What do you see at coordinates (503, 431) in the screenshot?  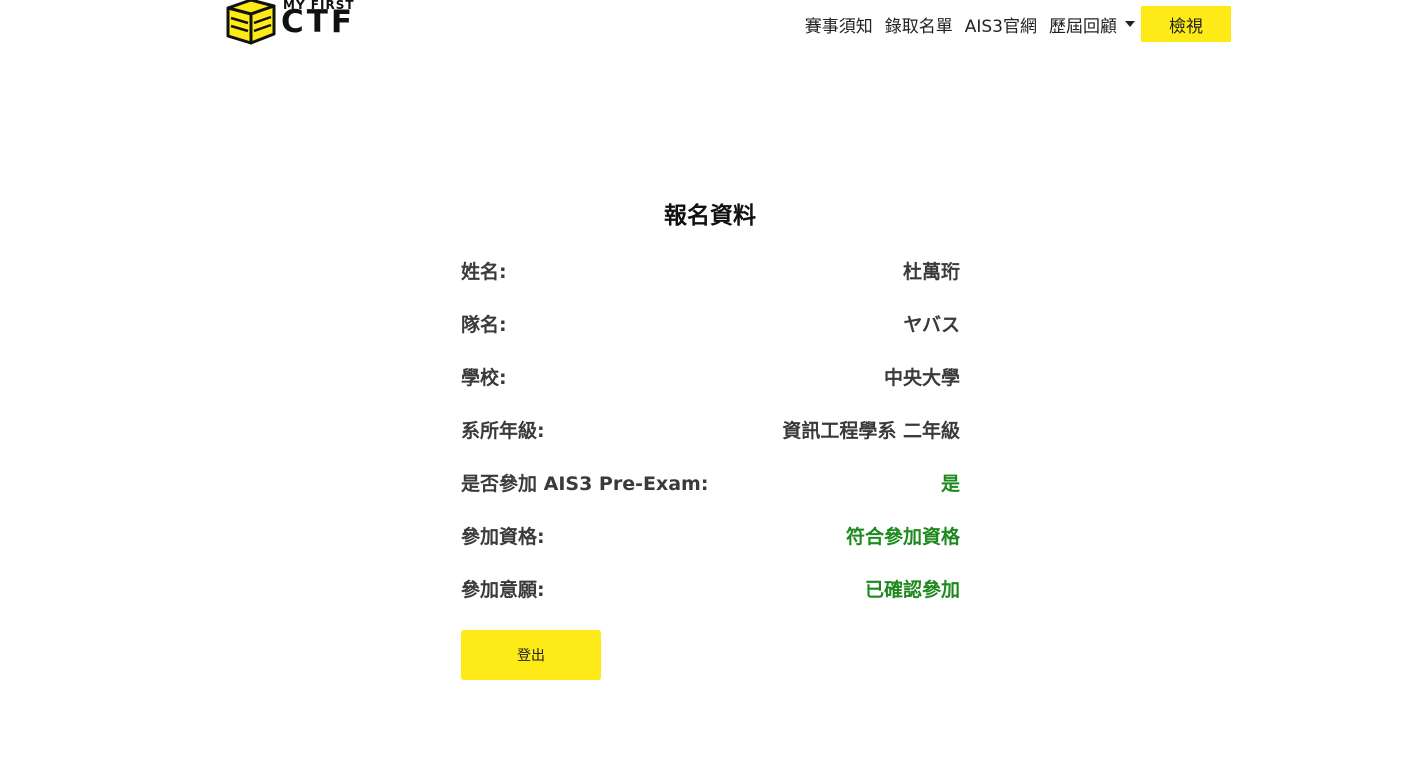 I see `info-label: 系所年級:` at bounding box center [503, 431].